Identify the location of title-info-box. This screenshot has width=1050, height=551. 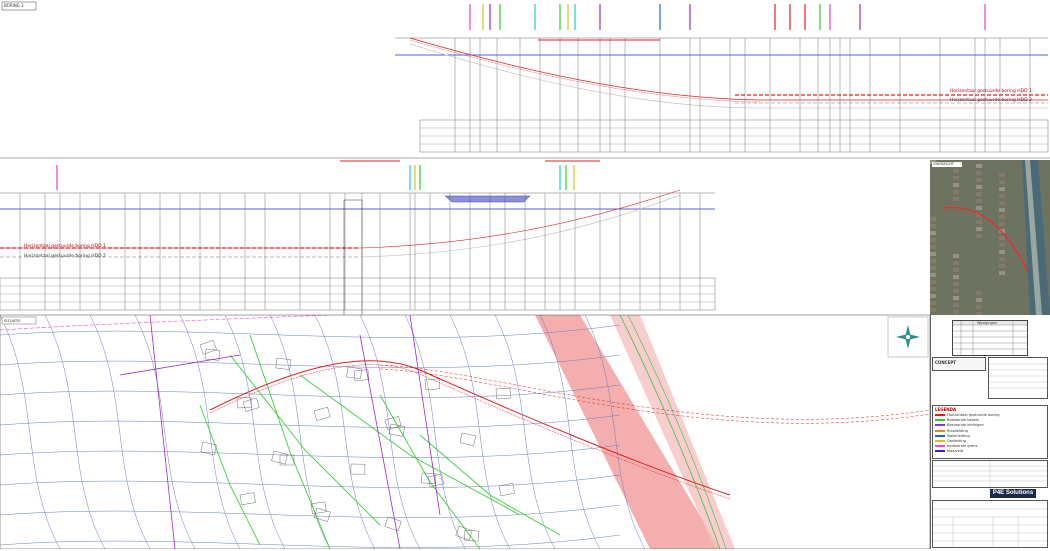
(990, 524).